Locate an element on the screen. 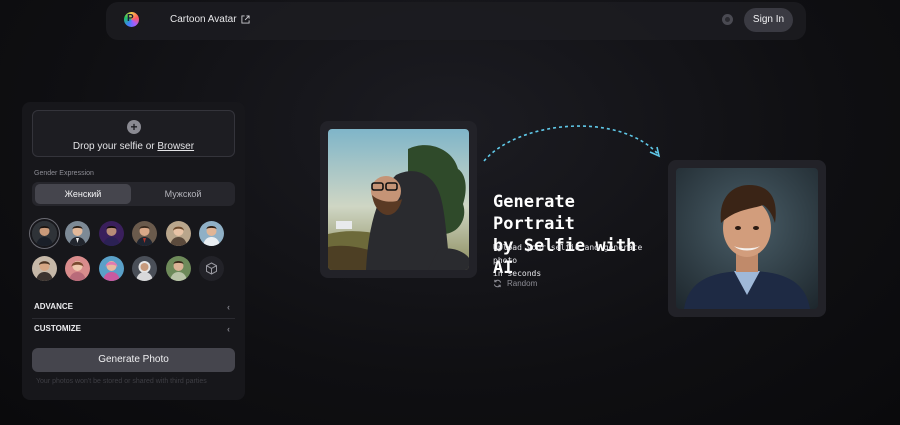  hero-headline-line-1: Generate Portrait is located at coordinates (534, 213).